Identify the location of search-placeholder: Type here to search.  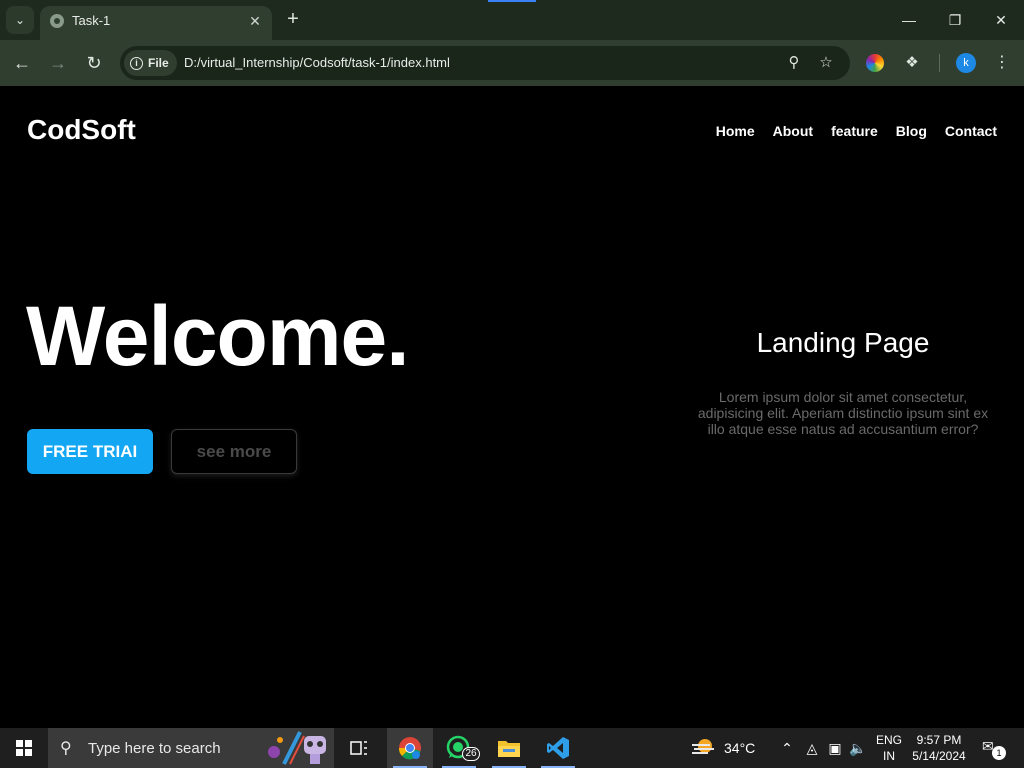
(154, 748).